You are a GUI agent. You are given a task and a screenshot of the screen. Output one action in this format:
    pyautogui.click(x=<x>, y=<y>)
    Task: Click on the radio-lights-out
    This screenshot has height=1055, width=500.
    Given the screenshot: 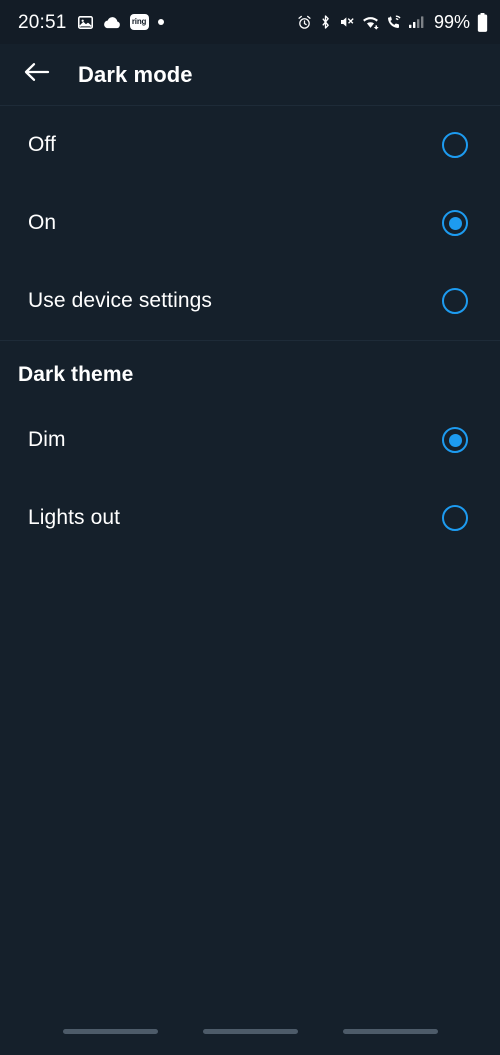 What is the action you would take?
    pyautogui.click(x=455, y=518)
    